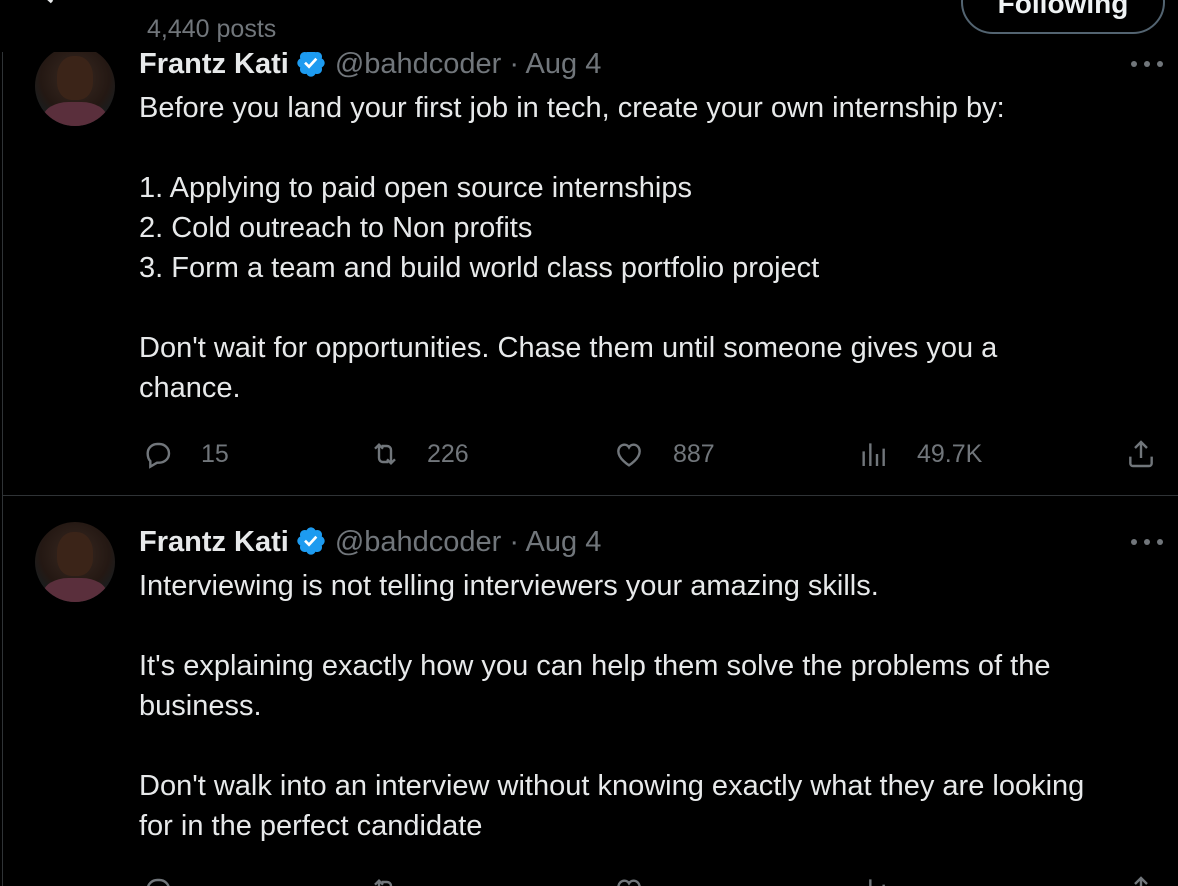 This screenshot has width=1178, height=886. What do you see at coordinates (56, 7) in the screenshot?
I see `back-arrow-icon` at bounding box center [56, 7].